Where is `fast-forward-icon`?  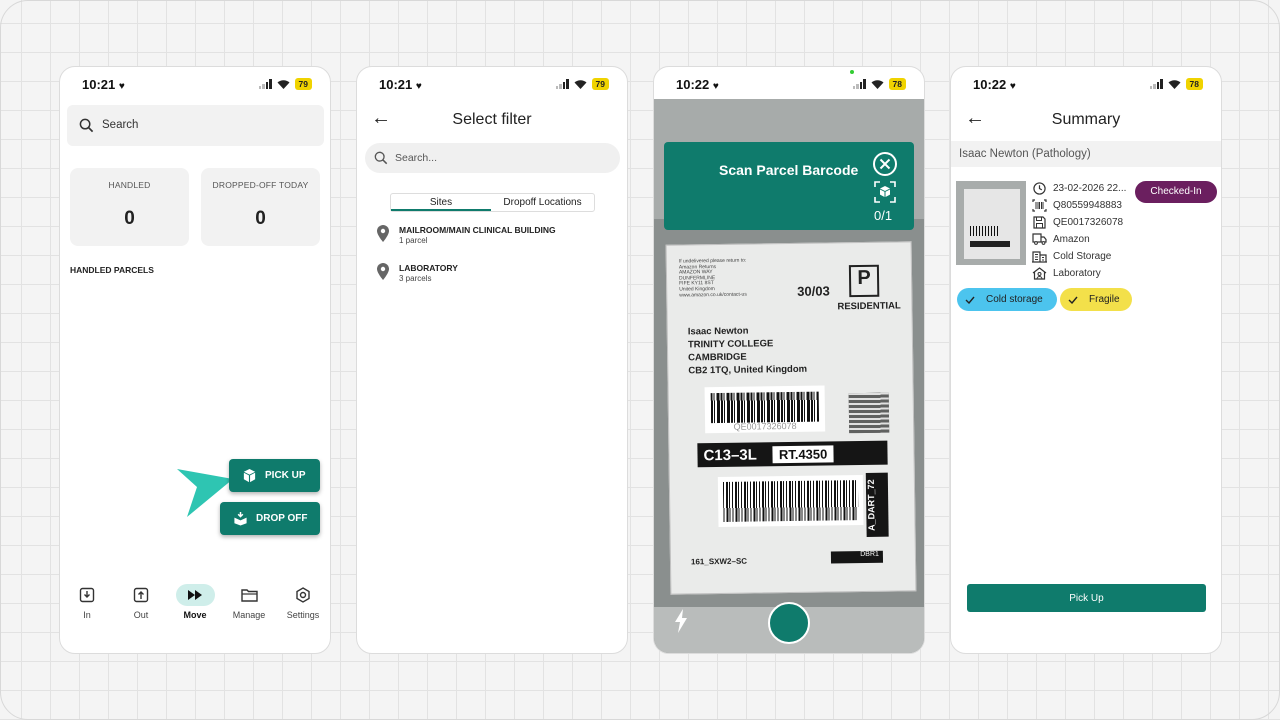
fast-forward-icon is located at coordinates (195, 595).